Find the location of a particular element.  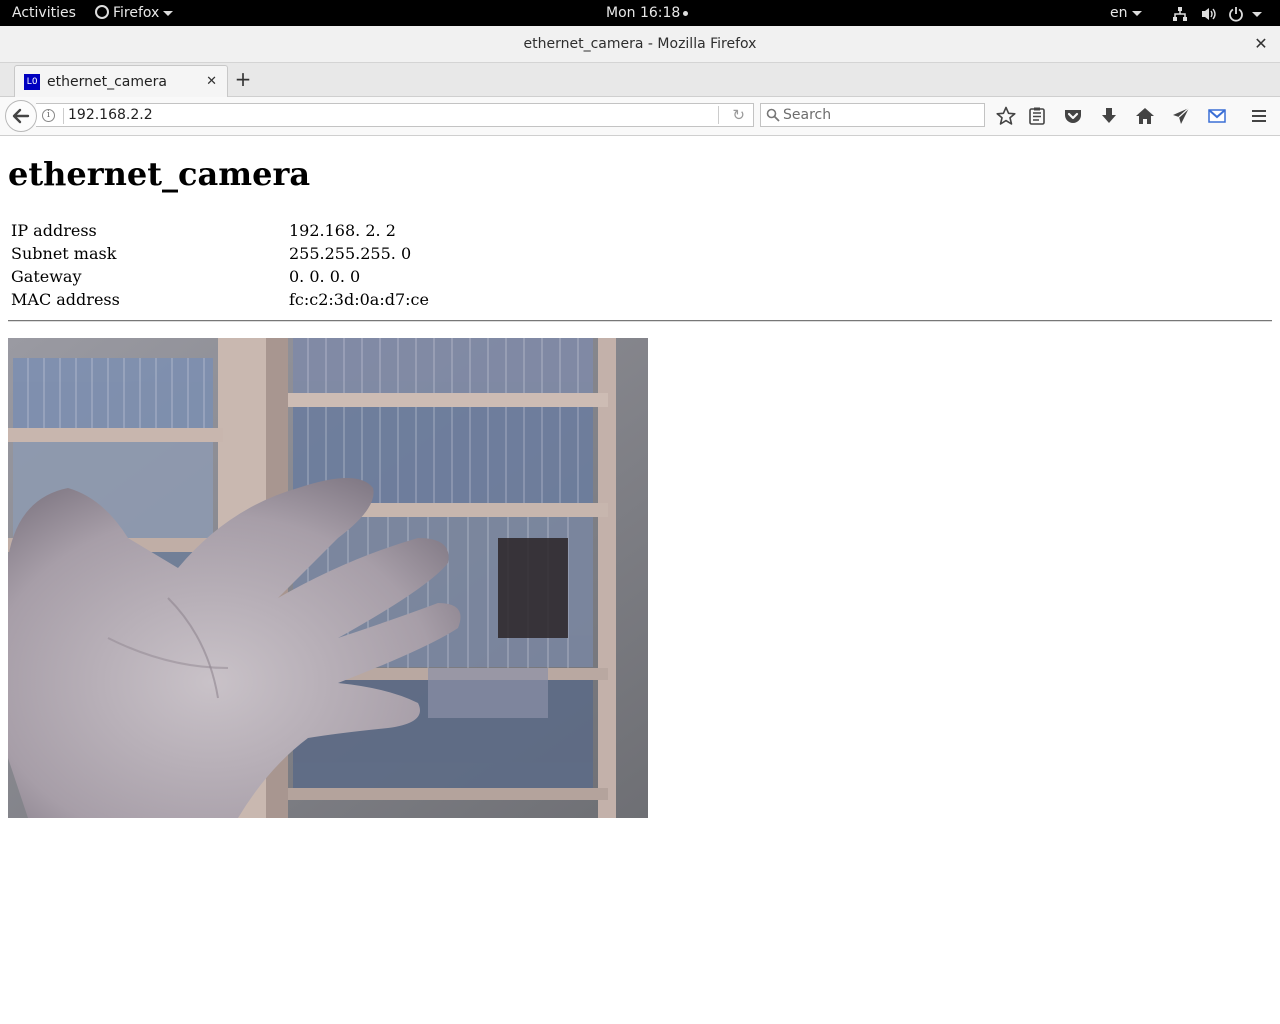

window-title: ethernet_camera - Mozilla Firefox is located at coordinates (640, 44).